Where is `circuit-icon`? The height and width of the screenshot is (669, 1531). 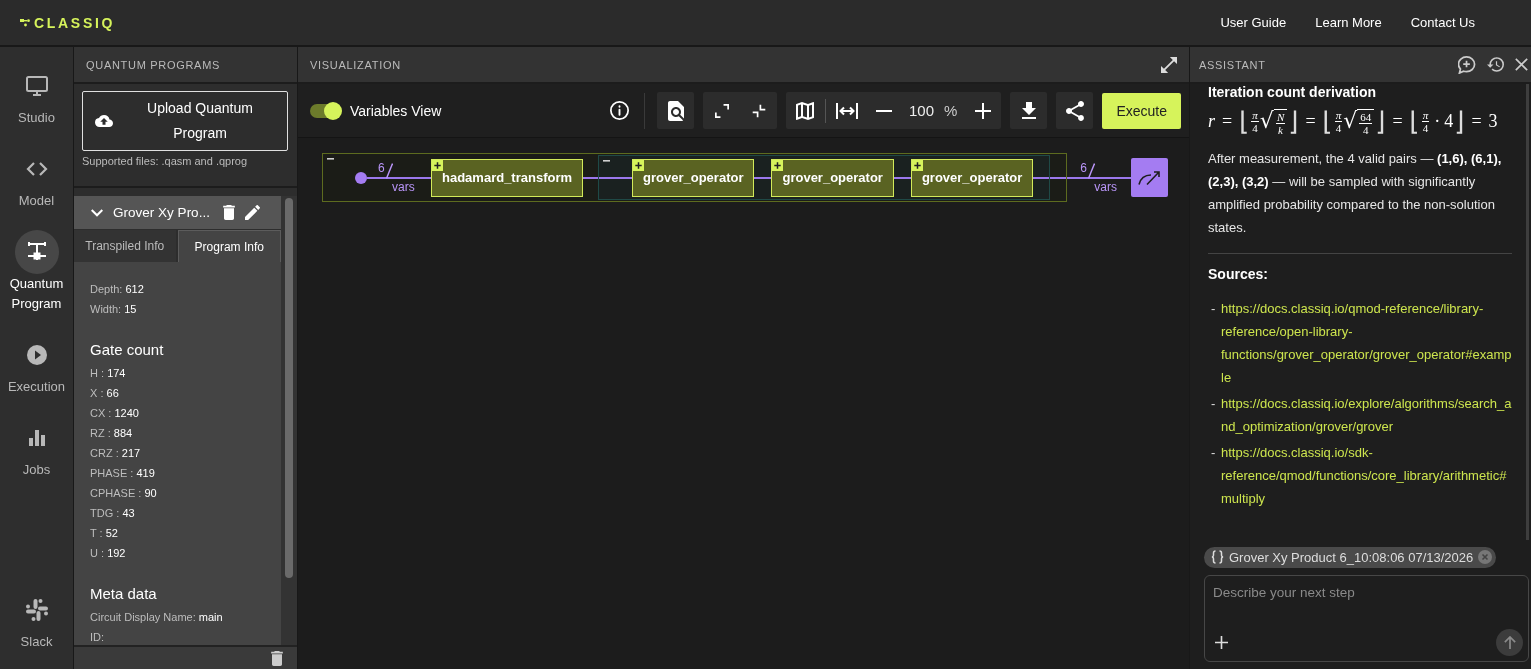
circuit-icon is located at coordinates (36, 252).